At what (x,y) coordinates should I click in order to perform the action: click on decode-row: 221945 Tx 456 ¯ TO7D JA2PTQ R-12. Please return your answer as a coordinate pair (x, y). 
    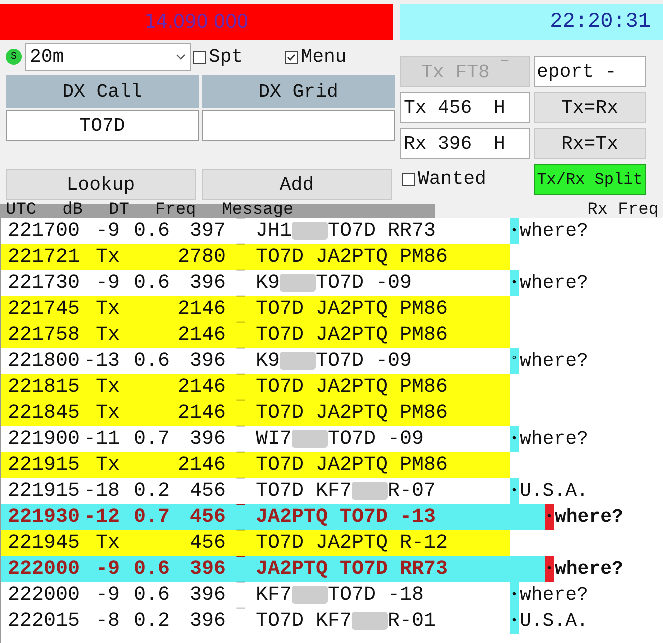
    Looking at the image, I should click on (255, 543).